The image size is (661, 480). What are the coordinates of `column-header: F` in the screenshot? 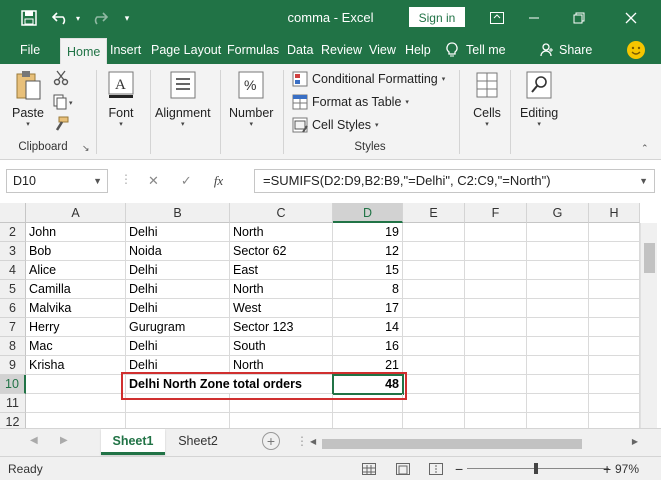 It's located at (496, 213).